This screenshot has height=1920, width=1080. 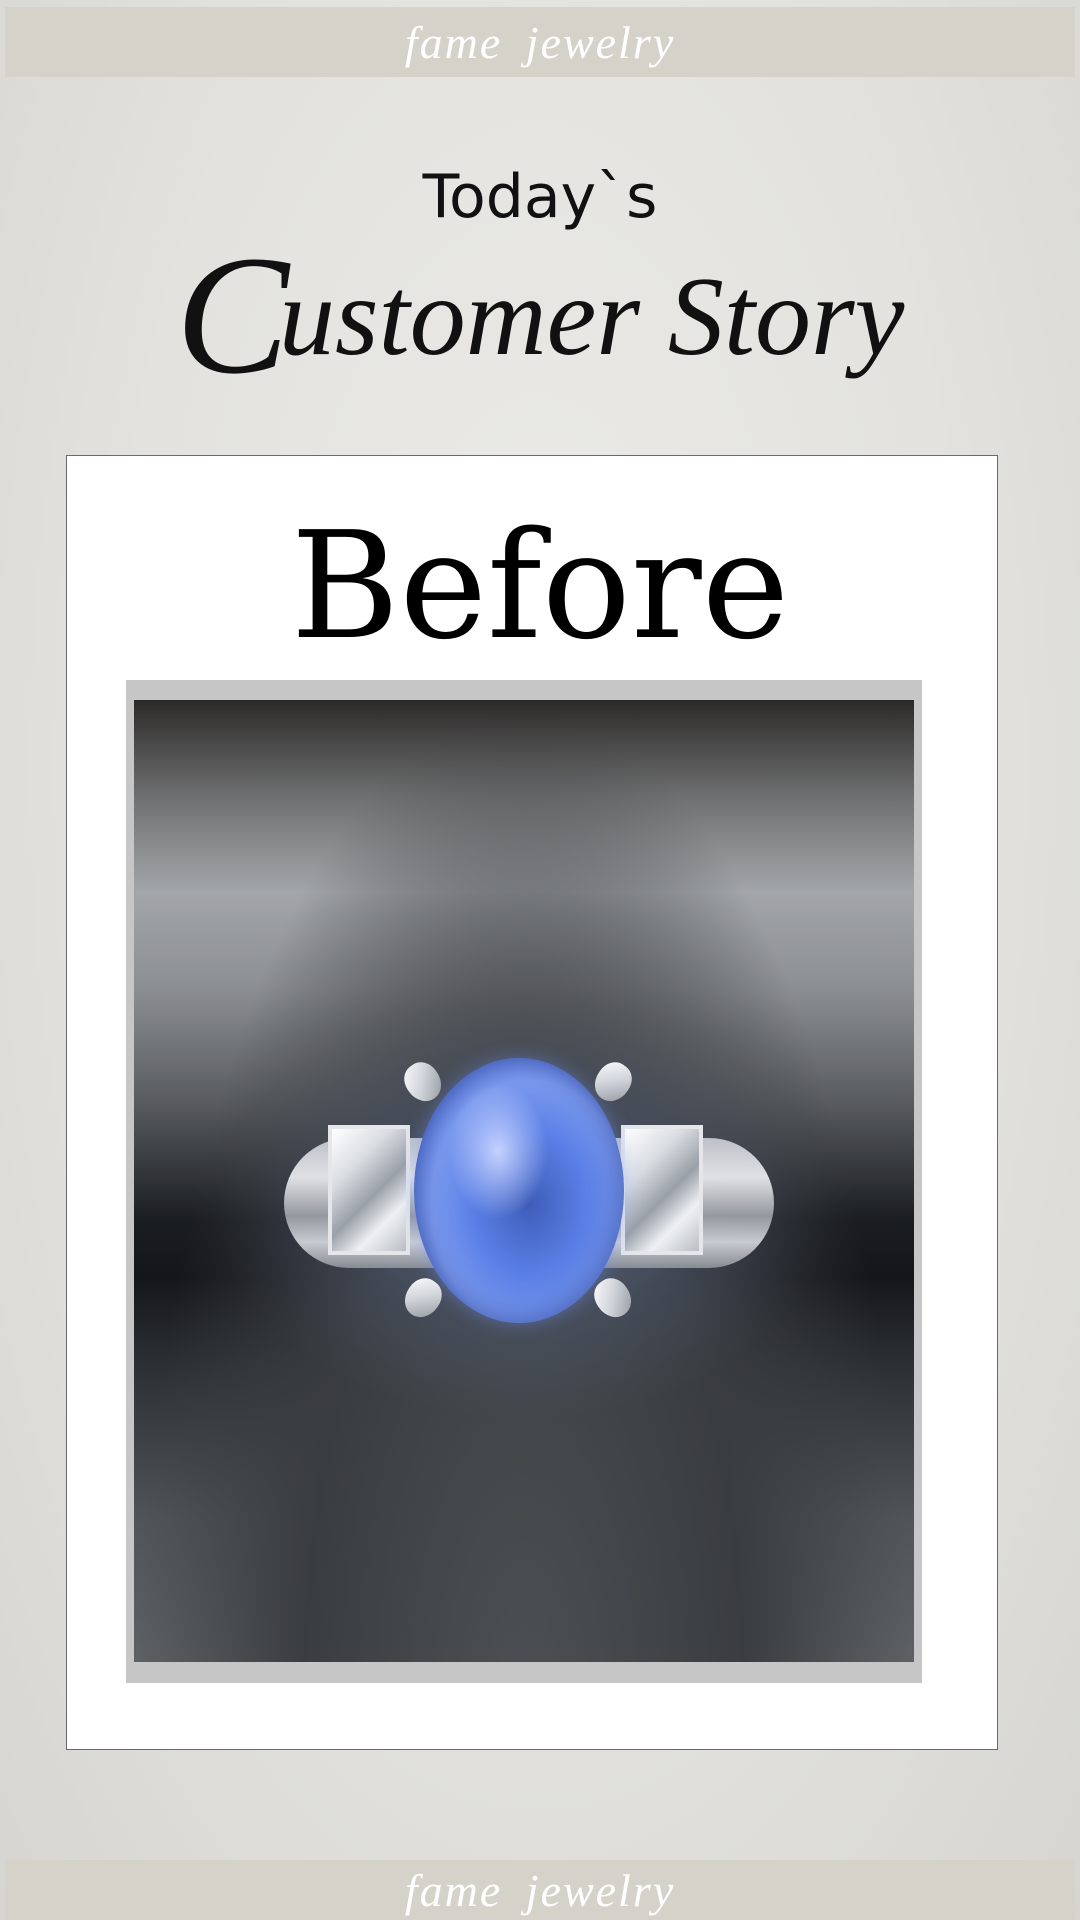 I want to click on brand-logo-top: fame jewelry, so click(x=540, y=42).